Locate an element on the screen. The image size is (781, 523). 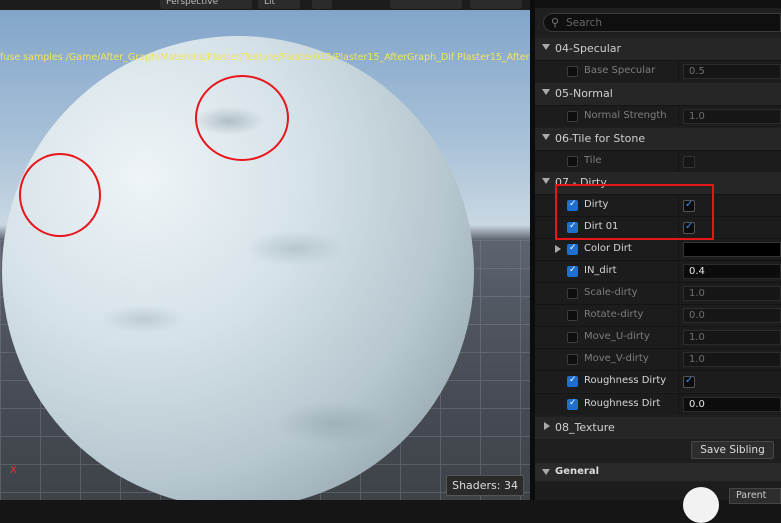
viewport-toolbar: Perspective Lit is located at coordinates (265, 5).